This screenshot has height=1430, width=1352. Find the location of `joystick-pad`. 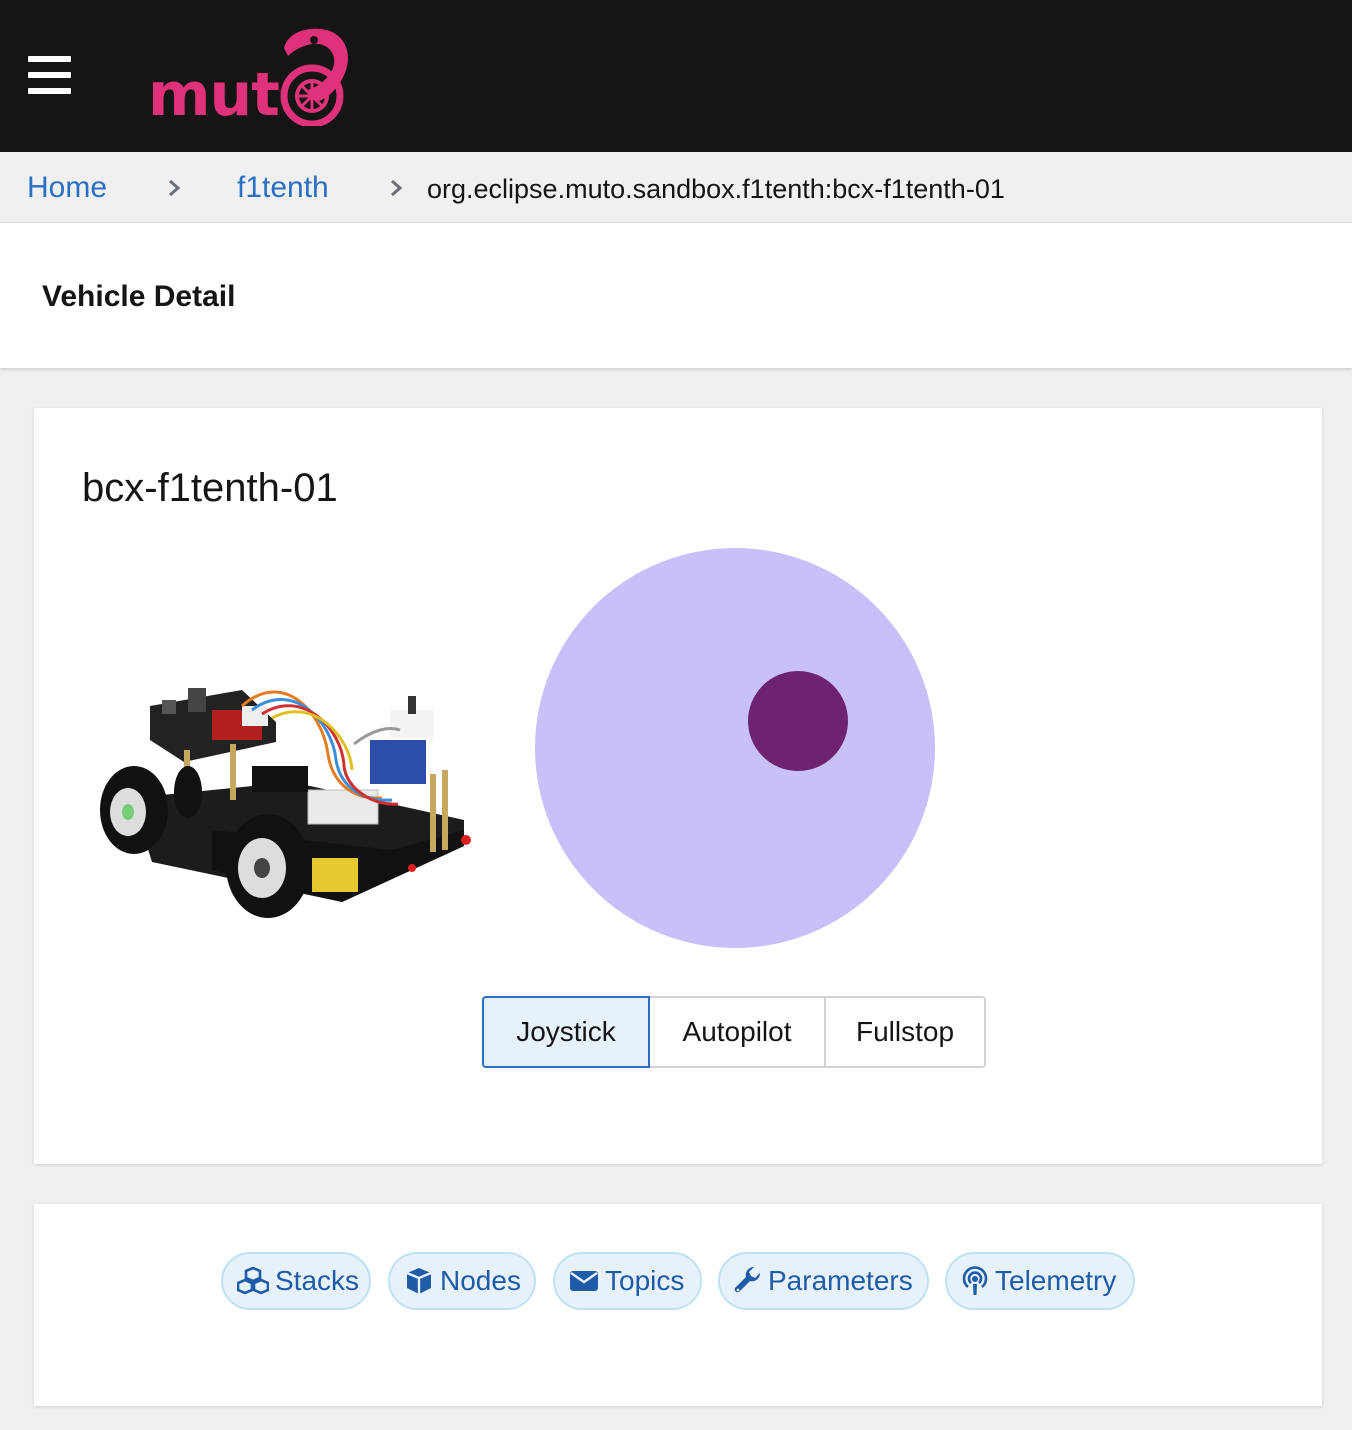

joystick-pad is located at coordinates (735, 748).